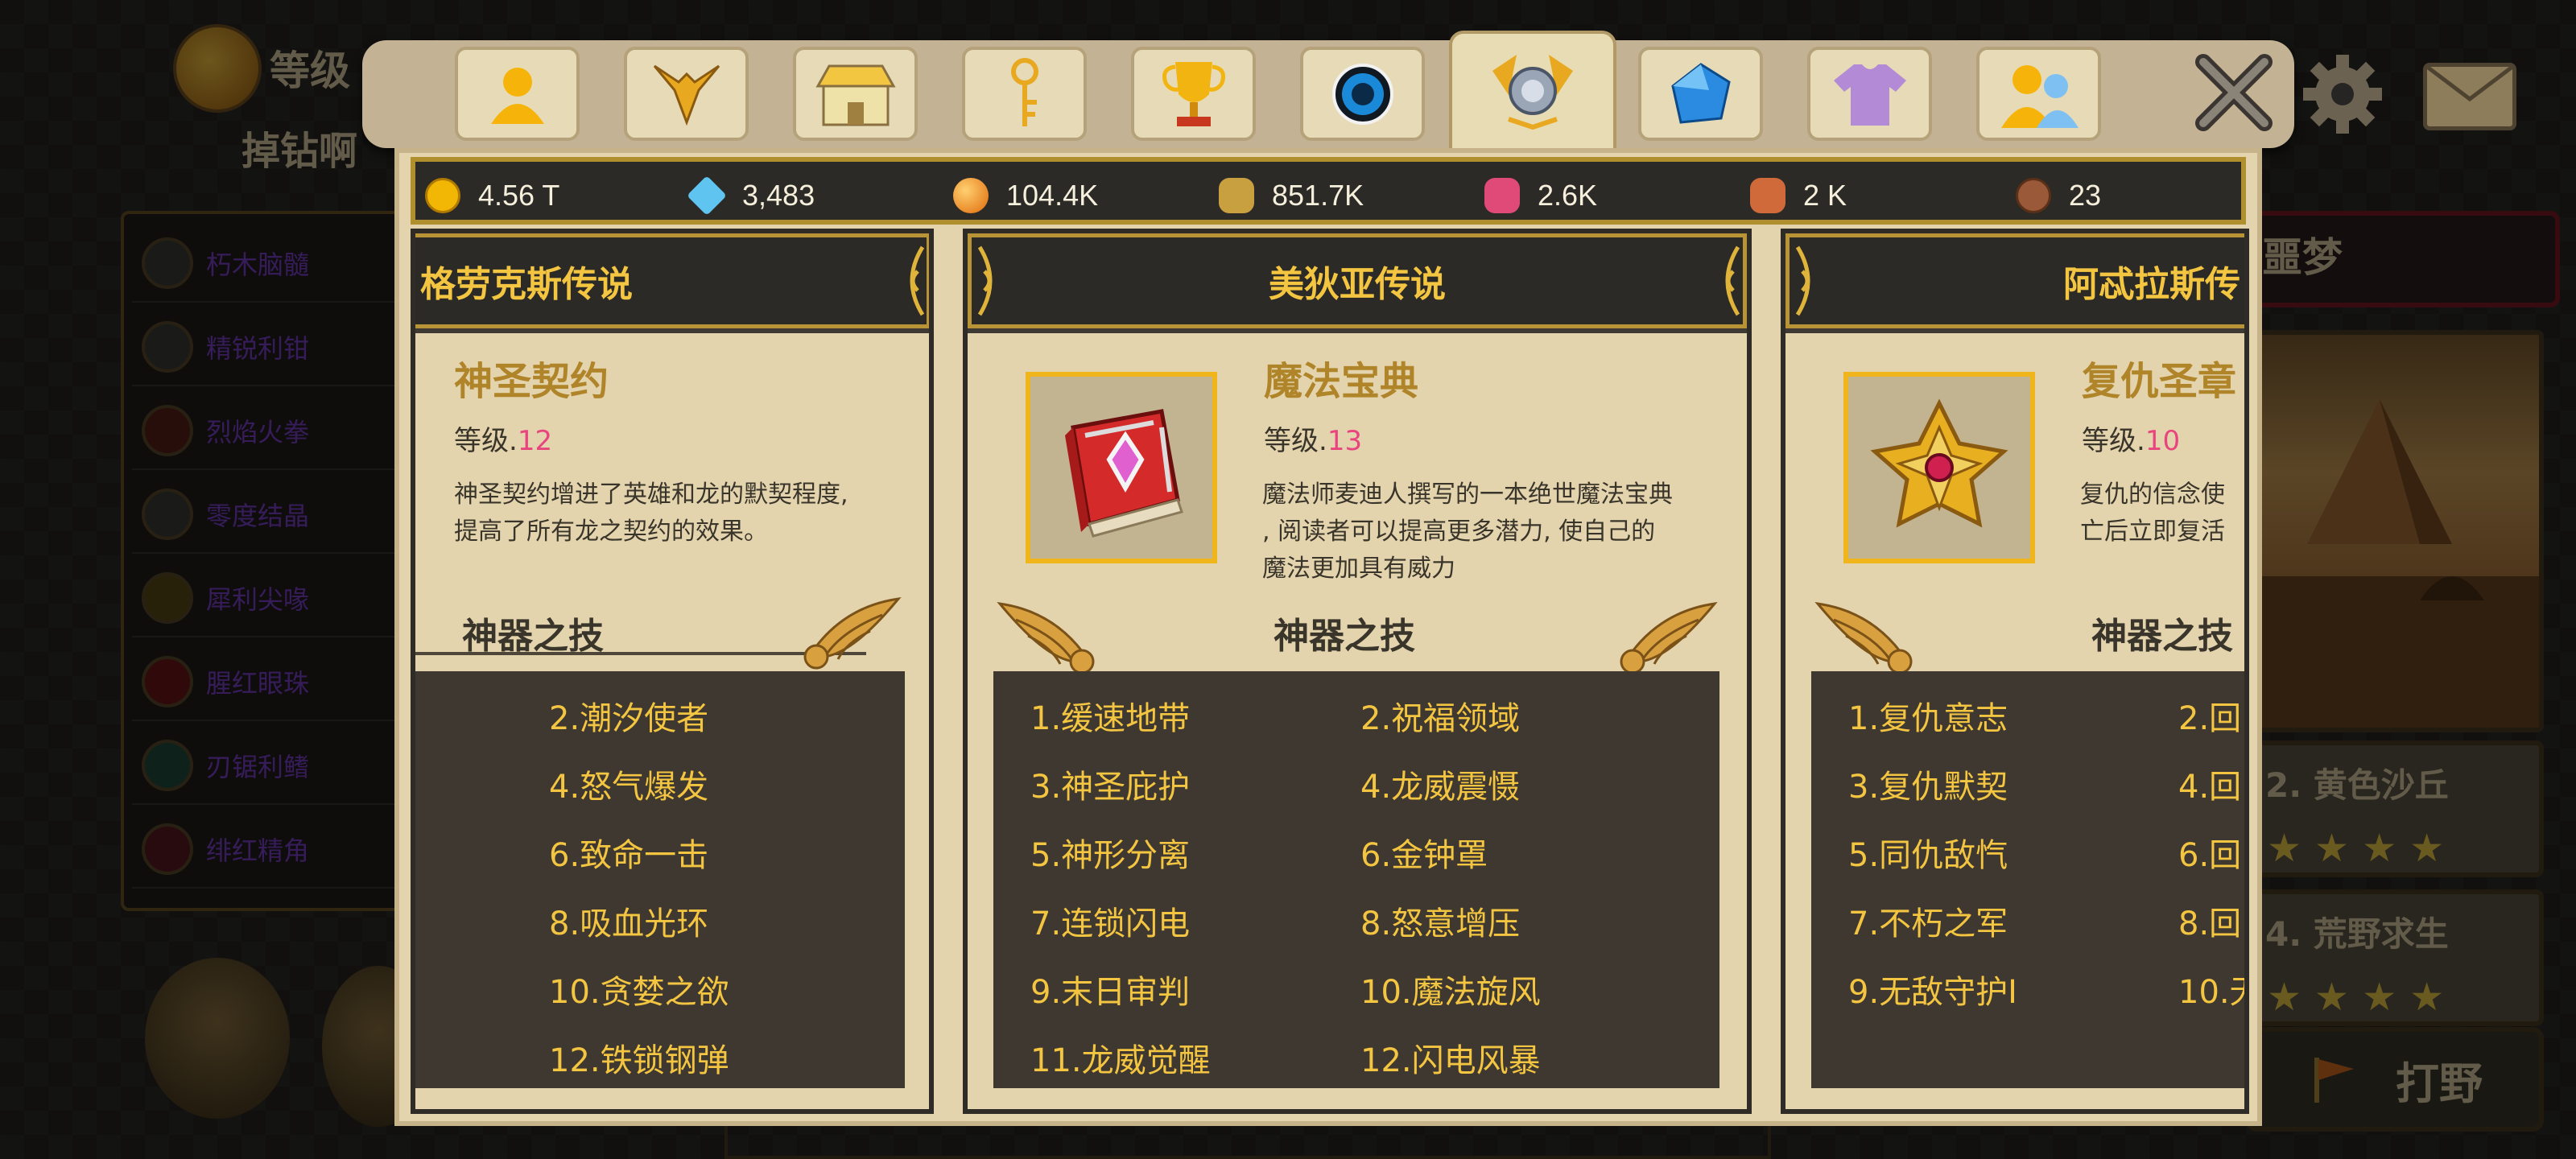  Describe the element at coordinates (1110, 784) in the screenshot. I see `skill-item: 3.神圣庇护` at that location.